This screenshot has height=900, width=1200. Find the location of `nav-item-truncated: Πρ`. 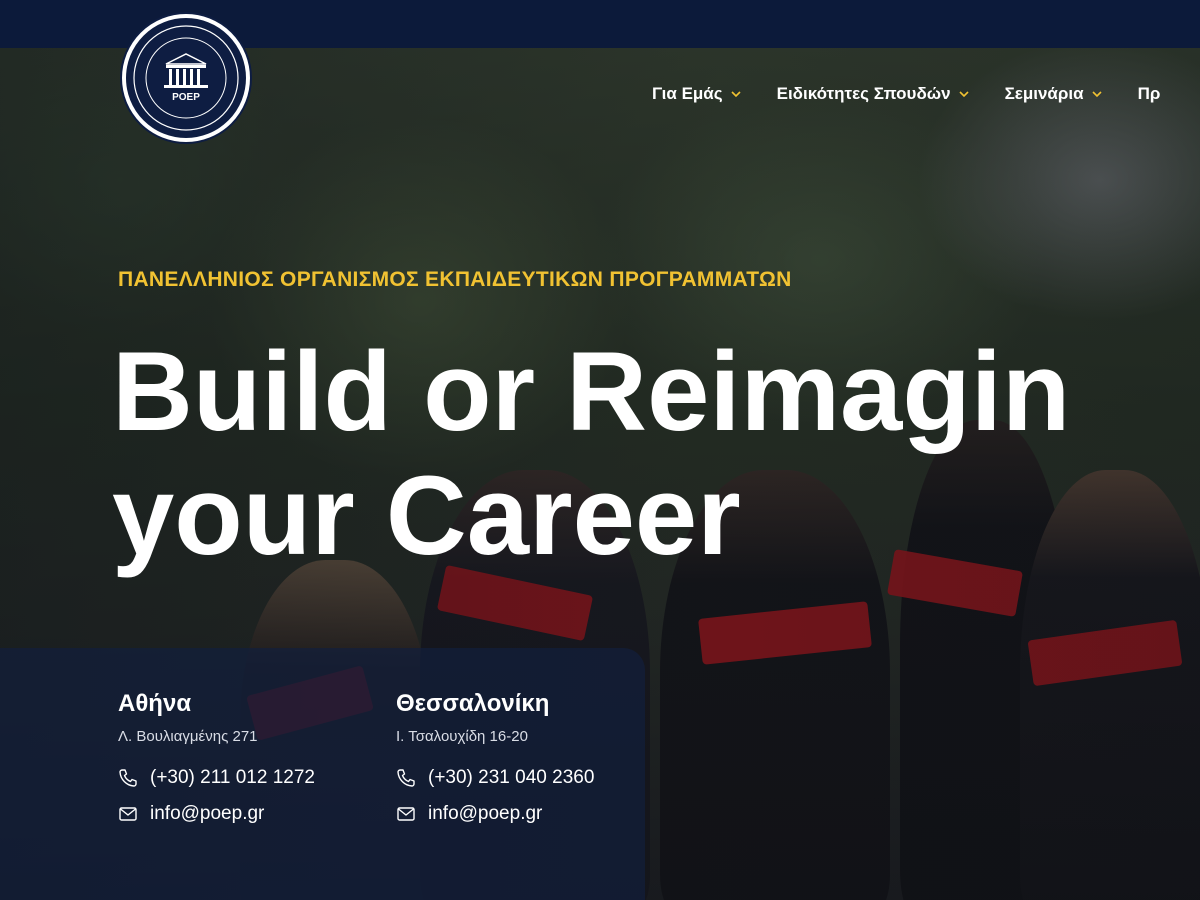

nav-item-truncated: Πρ is located at coordinates (1149, 94).